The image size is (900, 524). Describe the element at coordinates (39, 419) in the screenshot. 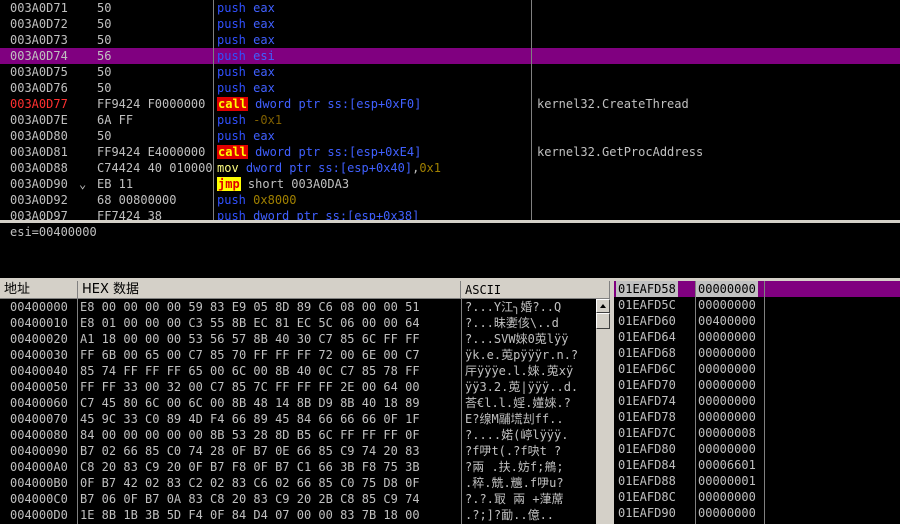

I see `dump-address: 00400070` at that location.